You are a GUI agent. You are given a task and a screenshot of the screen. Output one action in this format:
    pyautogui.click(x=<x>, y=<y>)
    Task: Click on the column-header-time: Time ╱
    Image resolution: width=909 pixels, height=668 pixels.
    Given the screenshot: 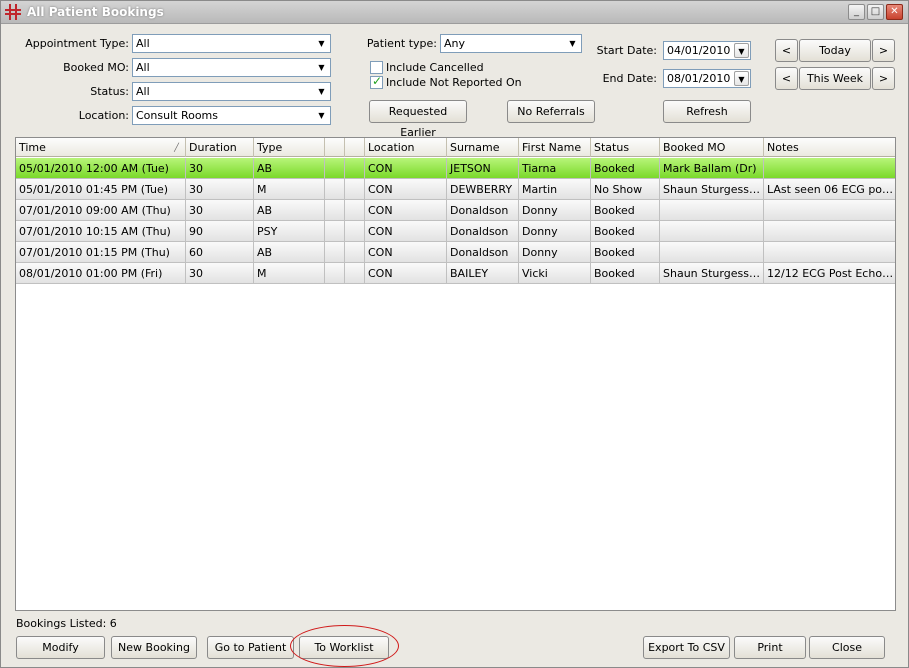 What is the action you would take?
    pyautogui.click(x=101, y=147)
    